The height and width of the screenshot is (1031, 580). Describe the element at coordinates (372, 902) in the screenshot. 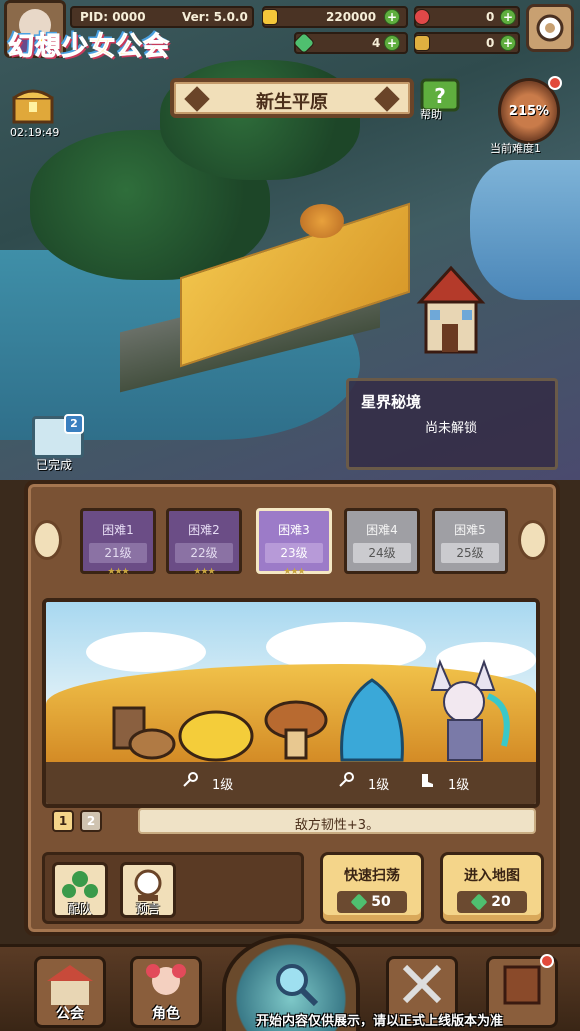

I see `quick-sweep-cost: 50` at that location.